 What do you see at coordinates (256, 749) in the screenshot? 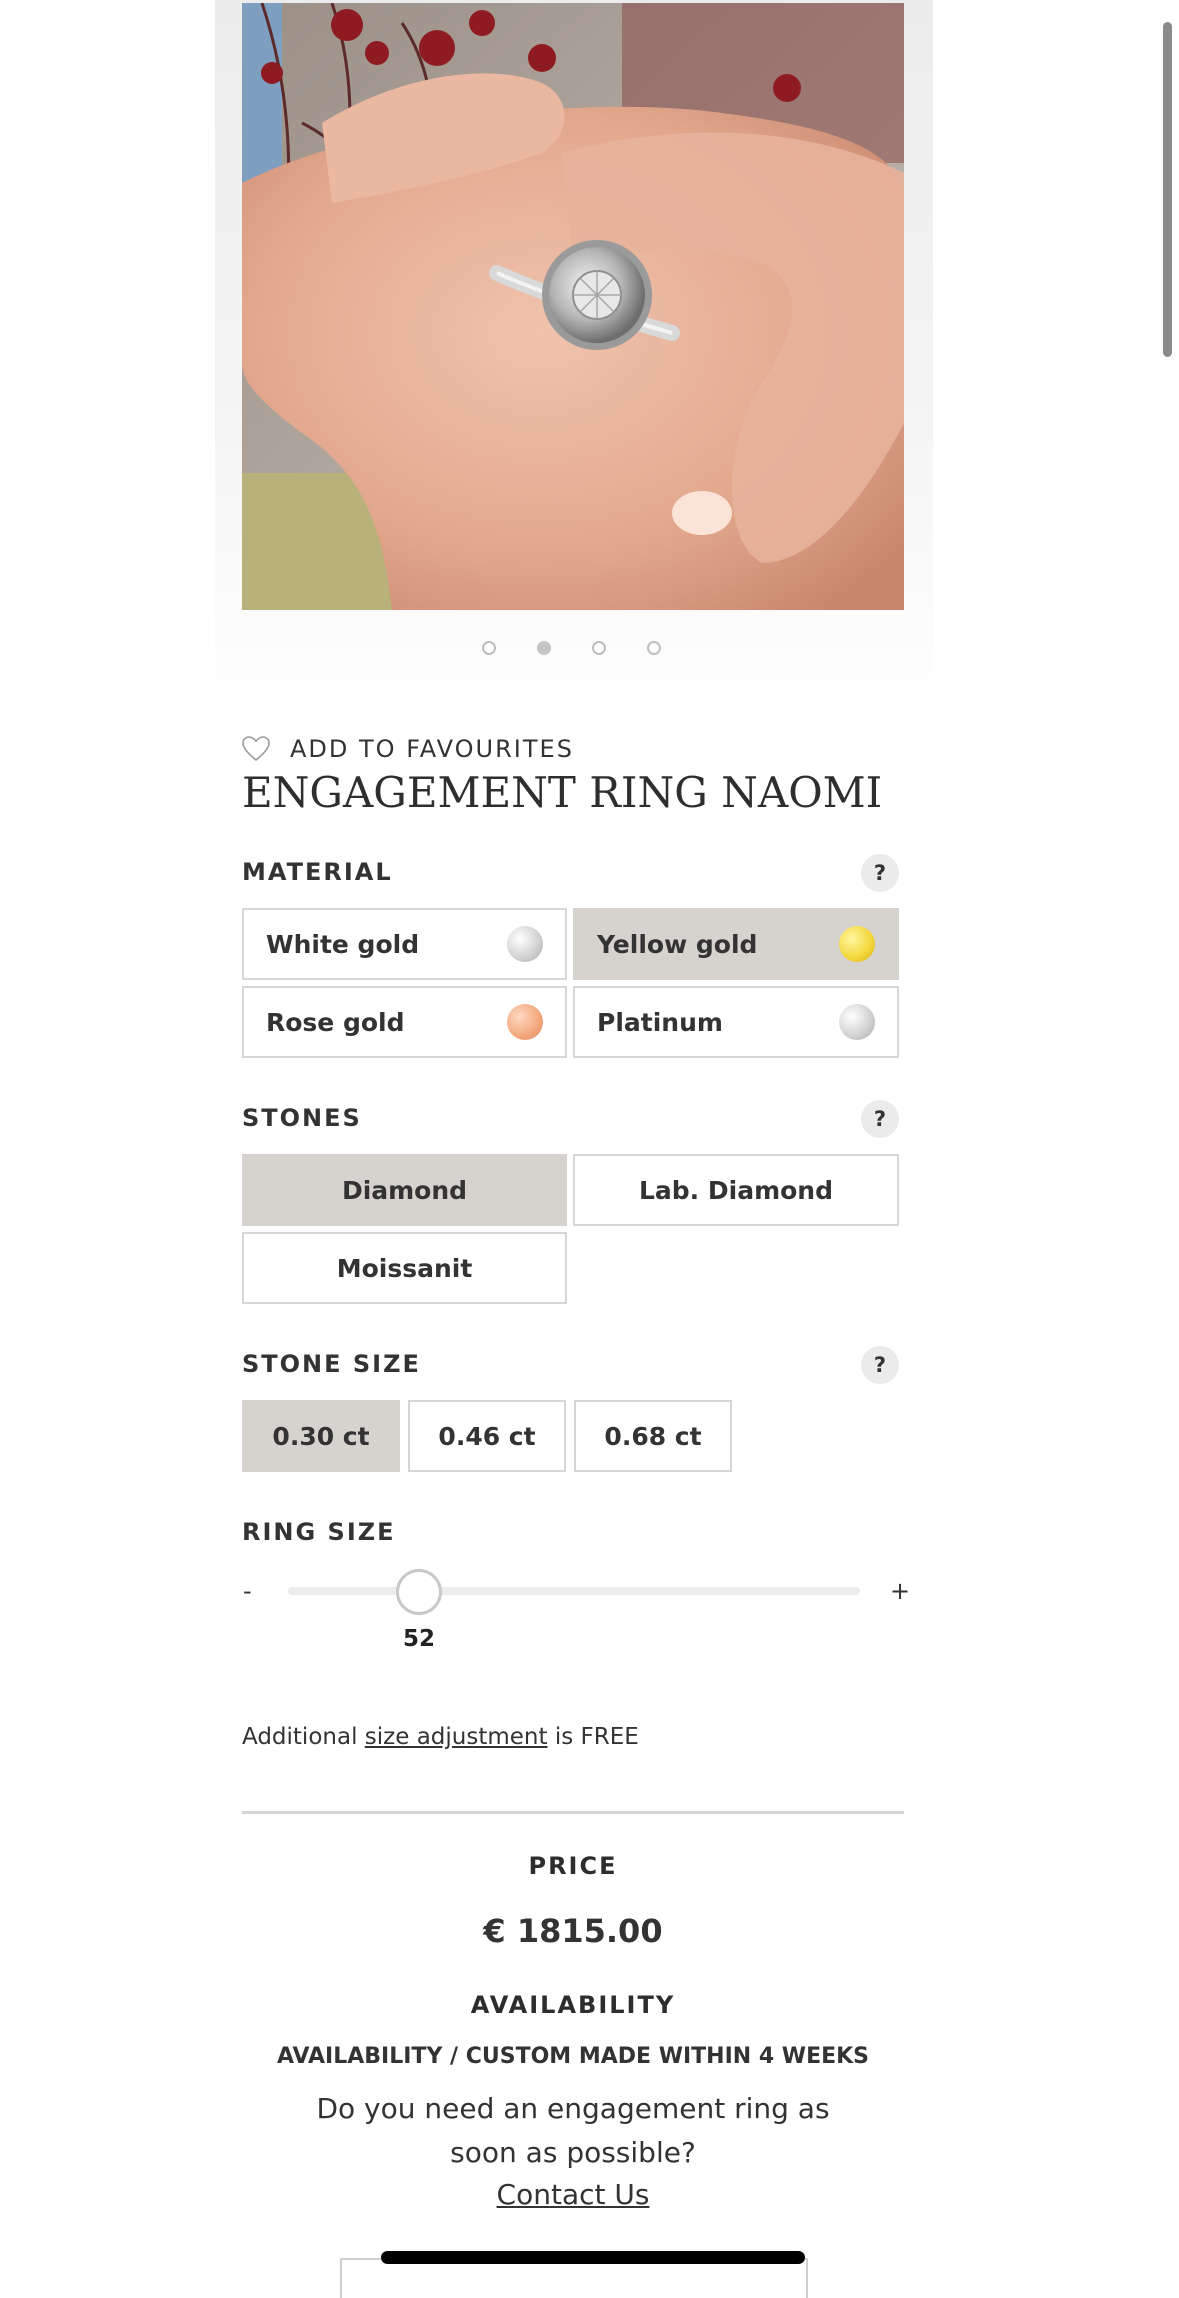
I see `heart-icon` at bounding box center [256, 749].